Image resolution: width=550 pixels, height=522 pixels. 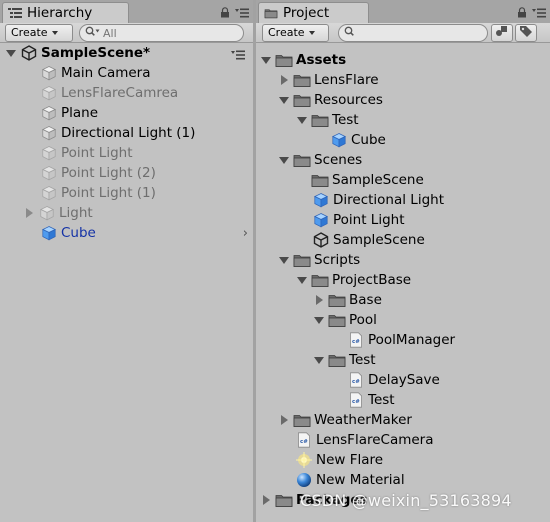 I want to click on tree-item-label: Test, so click(x=345, y=120).